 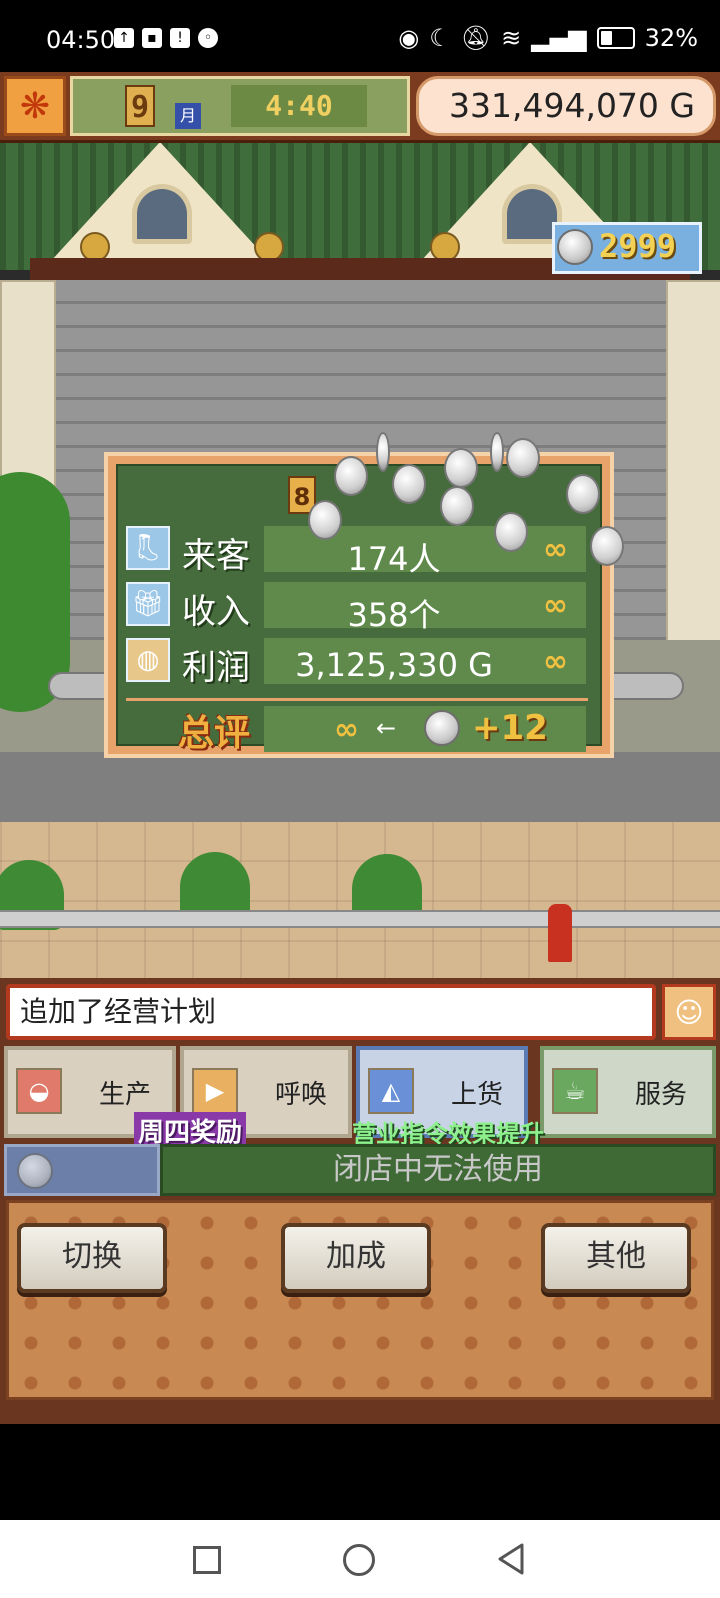 What do you see at coordinates (360, 36) in the screenshot?
I see `status-bar: 04:50 ↑ ▪ ! ◦ ◉ ☾ 🔕︎ ≋ ▂▄▆ 32%` at bounding box center [360, 36].